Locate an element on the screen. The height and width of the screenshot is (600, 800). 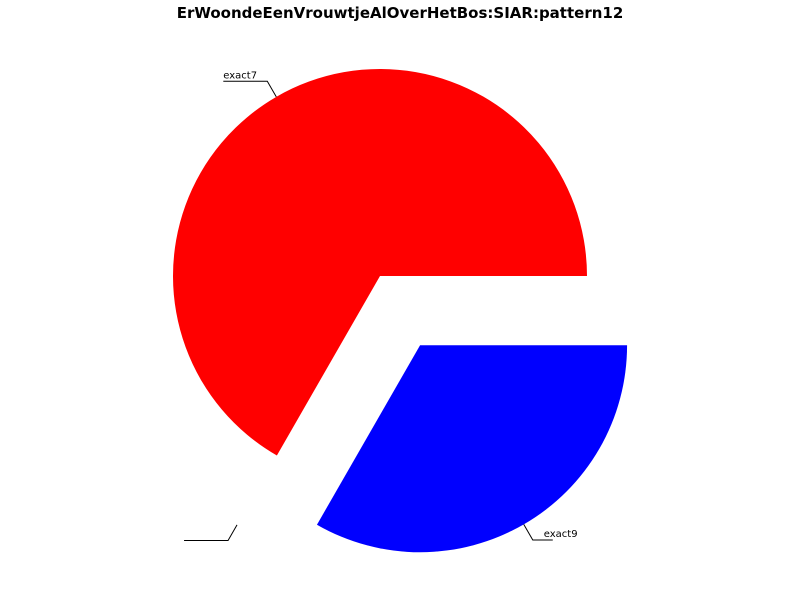
slice-unlabeled-1-leader-line is located at coordinates (211, 532).